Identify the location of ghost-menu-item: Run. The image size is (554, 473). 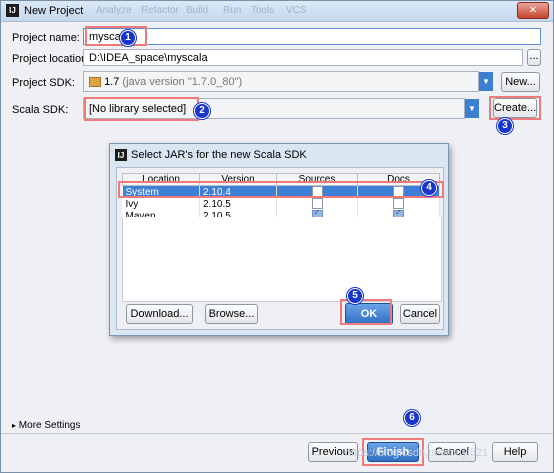
(232, 10).